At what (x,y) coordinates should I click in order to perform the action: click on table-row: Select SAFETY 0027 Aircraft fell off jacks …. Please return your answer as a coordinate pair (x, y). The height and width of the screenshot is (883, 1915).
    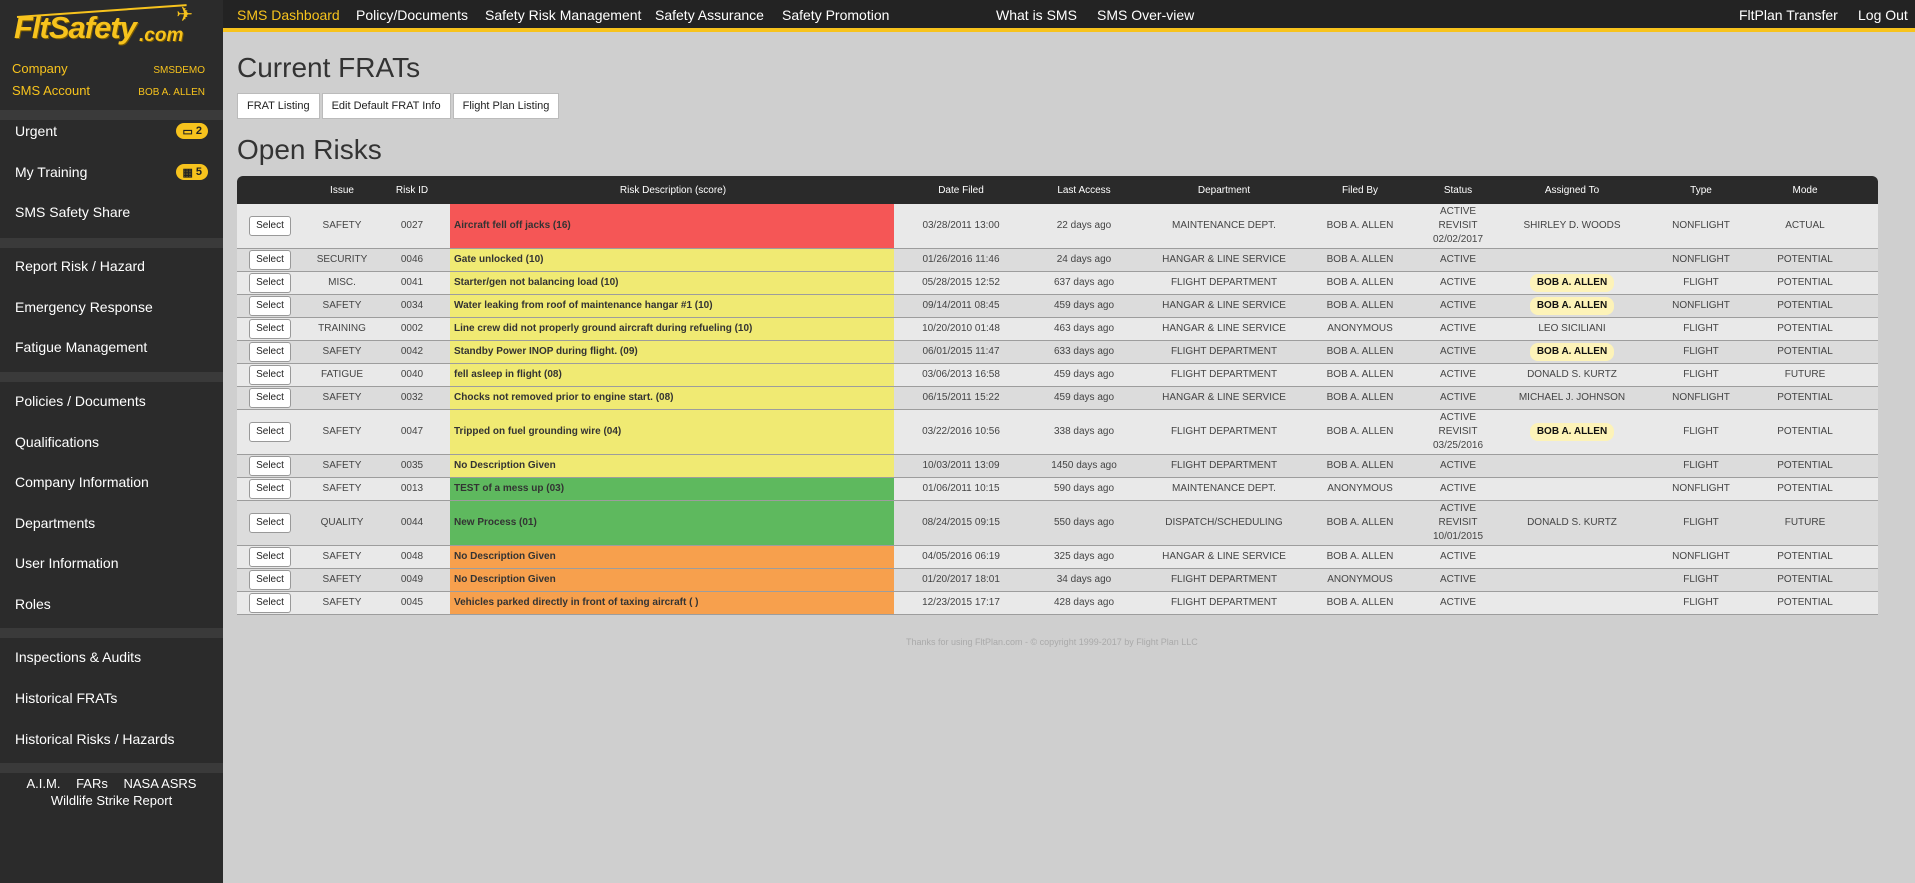
    Looking at the image, I should click on (1057, 226).